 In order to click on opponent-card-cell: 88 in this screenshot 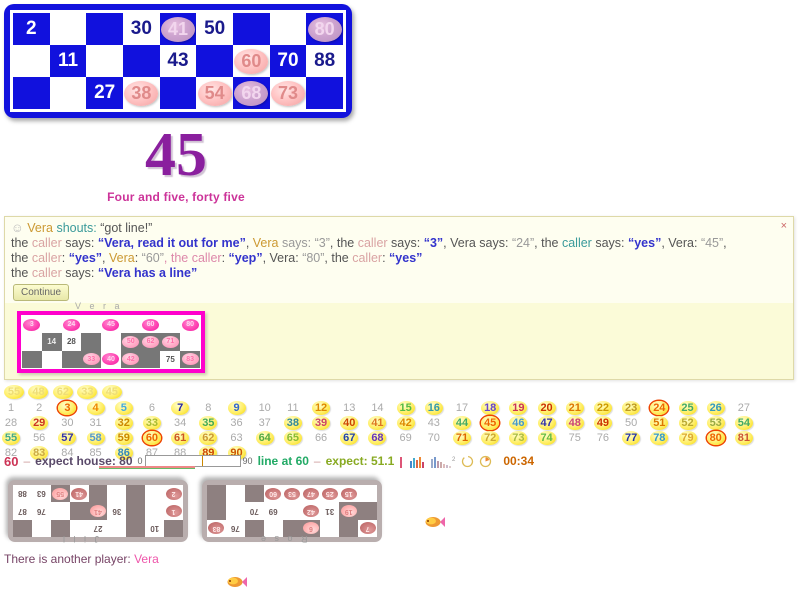, I will do `click(22, 494)`.